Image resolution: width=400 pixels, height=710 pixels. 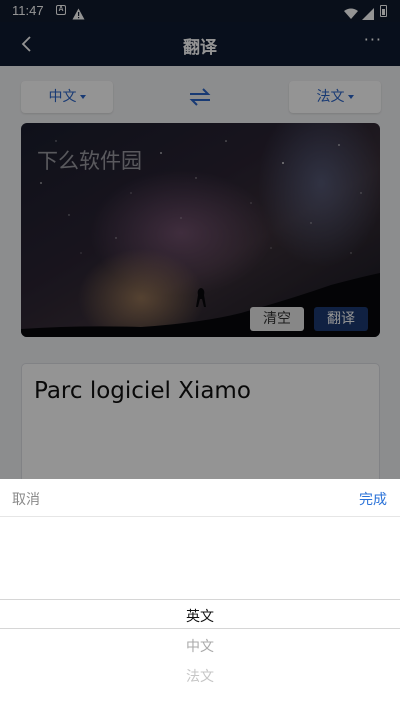 What do you see at coordinates (200, 676) in the screenshot?
I see `picker-option: 法文` at bounding box center [200, 676].